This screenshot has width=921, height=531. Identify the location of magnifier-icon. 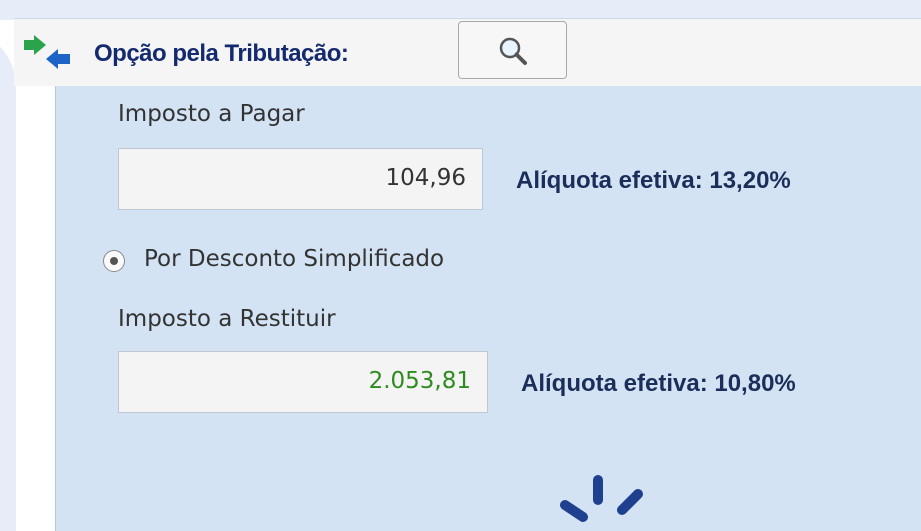
(513, 51).